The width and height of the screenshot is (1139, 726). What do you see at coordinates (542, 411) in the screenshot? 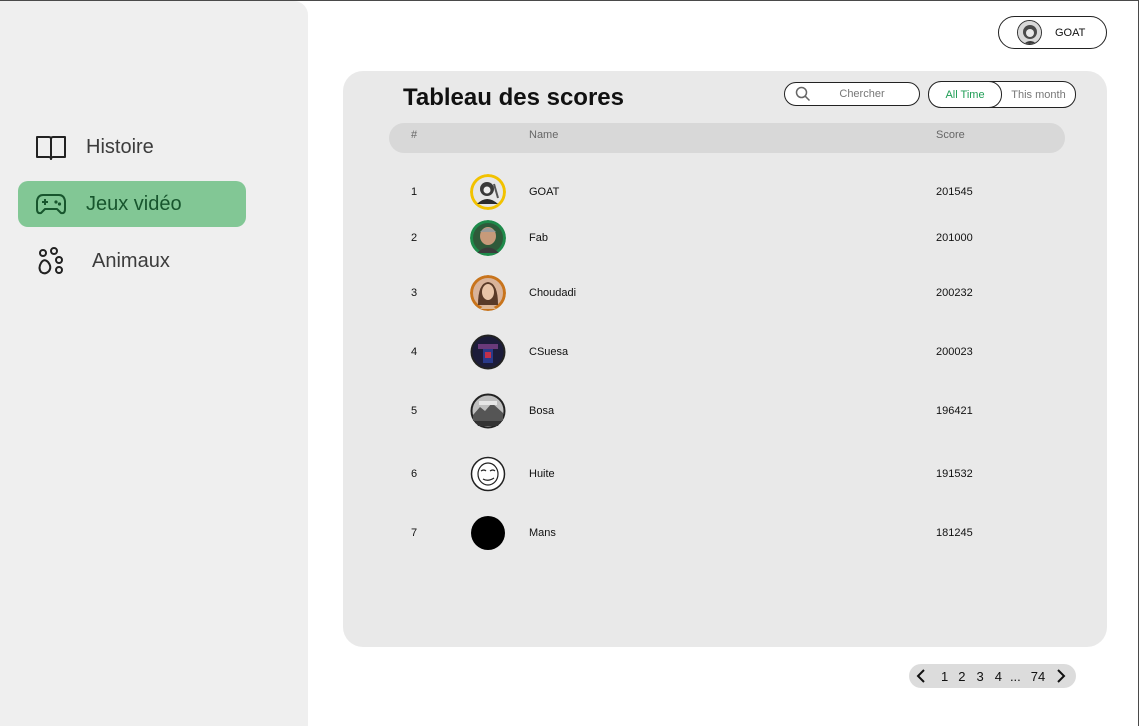
I see `row-name: Bosa` at bounding box center [542, 411].